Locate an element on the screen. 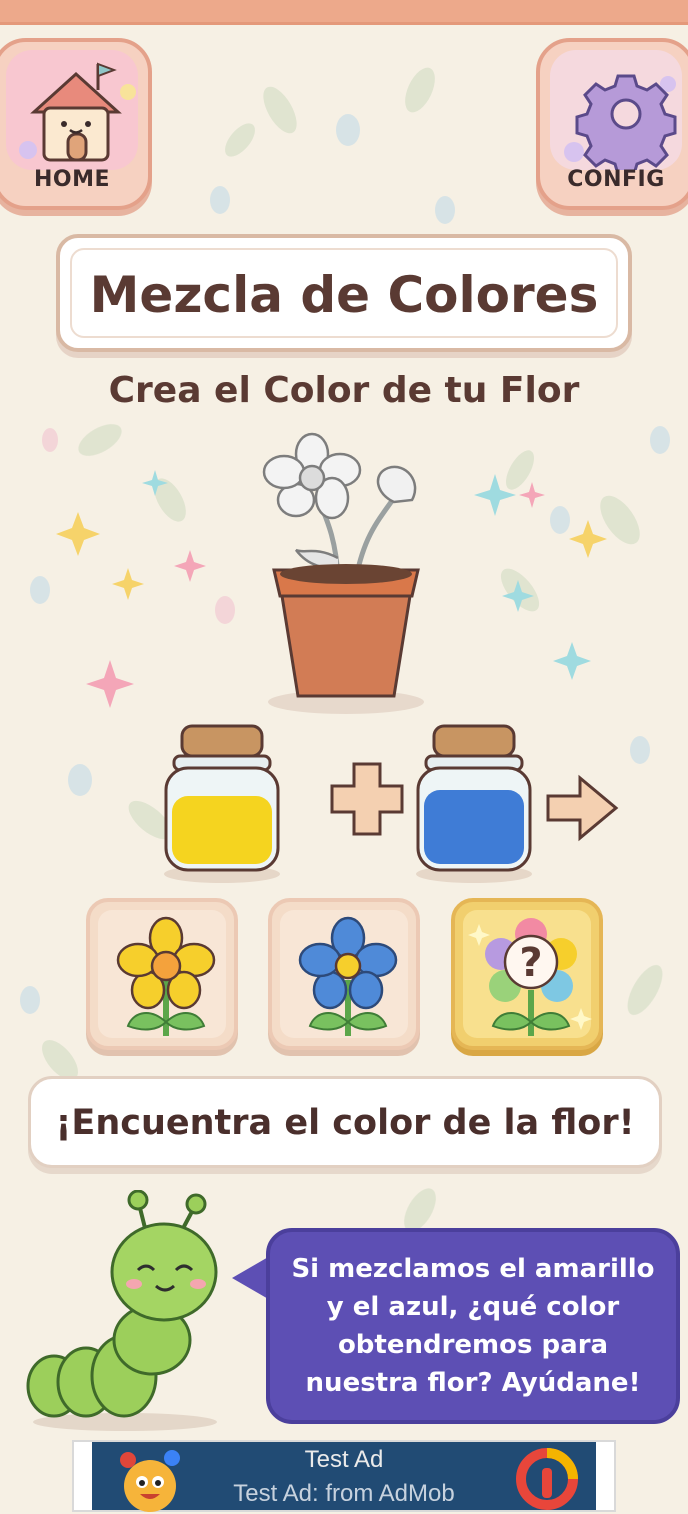 The width and height of the screenshot is (688, 1514). ad-banner: Test Ad Test Ad: from AdMob is located at coordinates (344, 1476).